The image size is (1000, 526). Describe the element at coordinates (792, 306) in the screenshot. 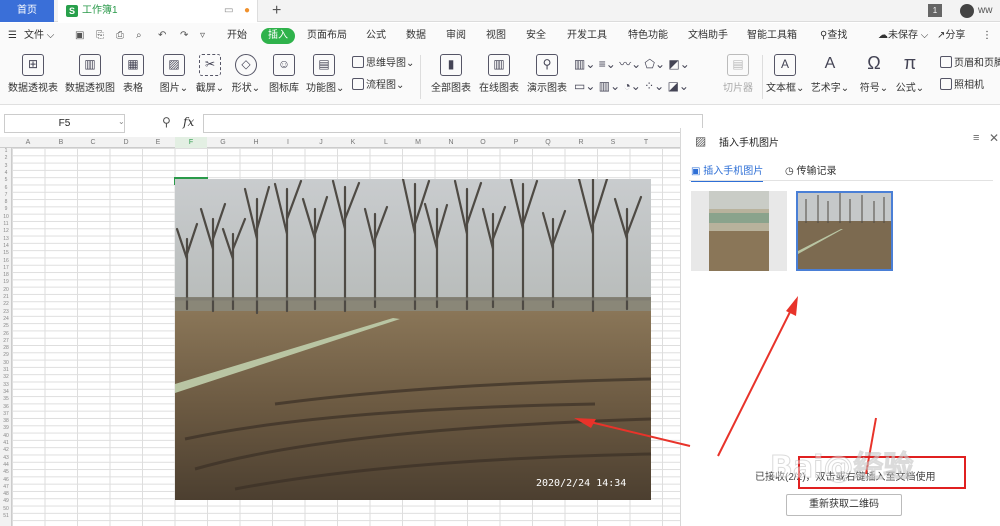

I see `arrowhead-thumbnail-icon` at that location.